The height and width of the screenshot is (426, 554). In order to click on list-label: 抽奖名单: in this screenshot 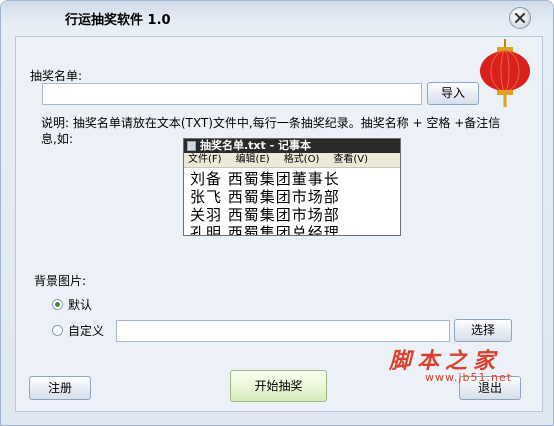, I will do `click(56, 76)`.